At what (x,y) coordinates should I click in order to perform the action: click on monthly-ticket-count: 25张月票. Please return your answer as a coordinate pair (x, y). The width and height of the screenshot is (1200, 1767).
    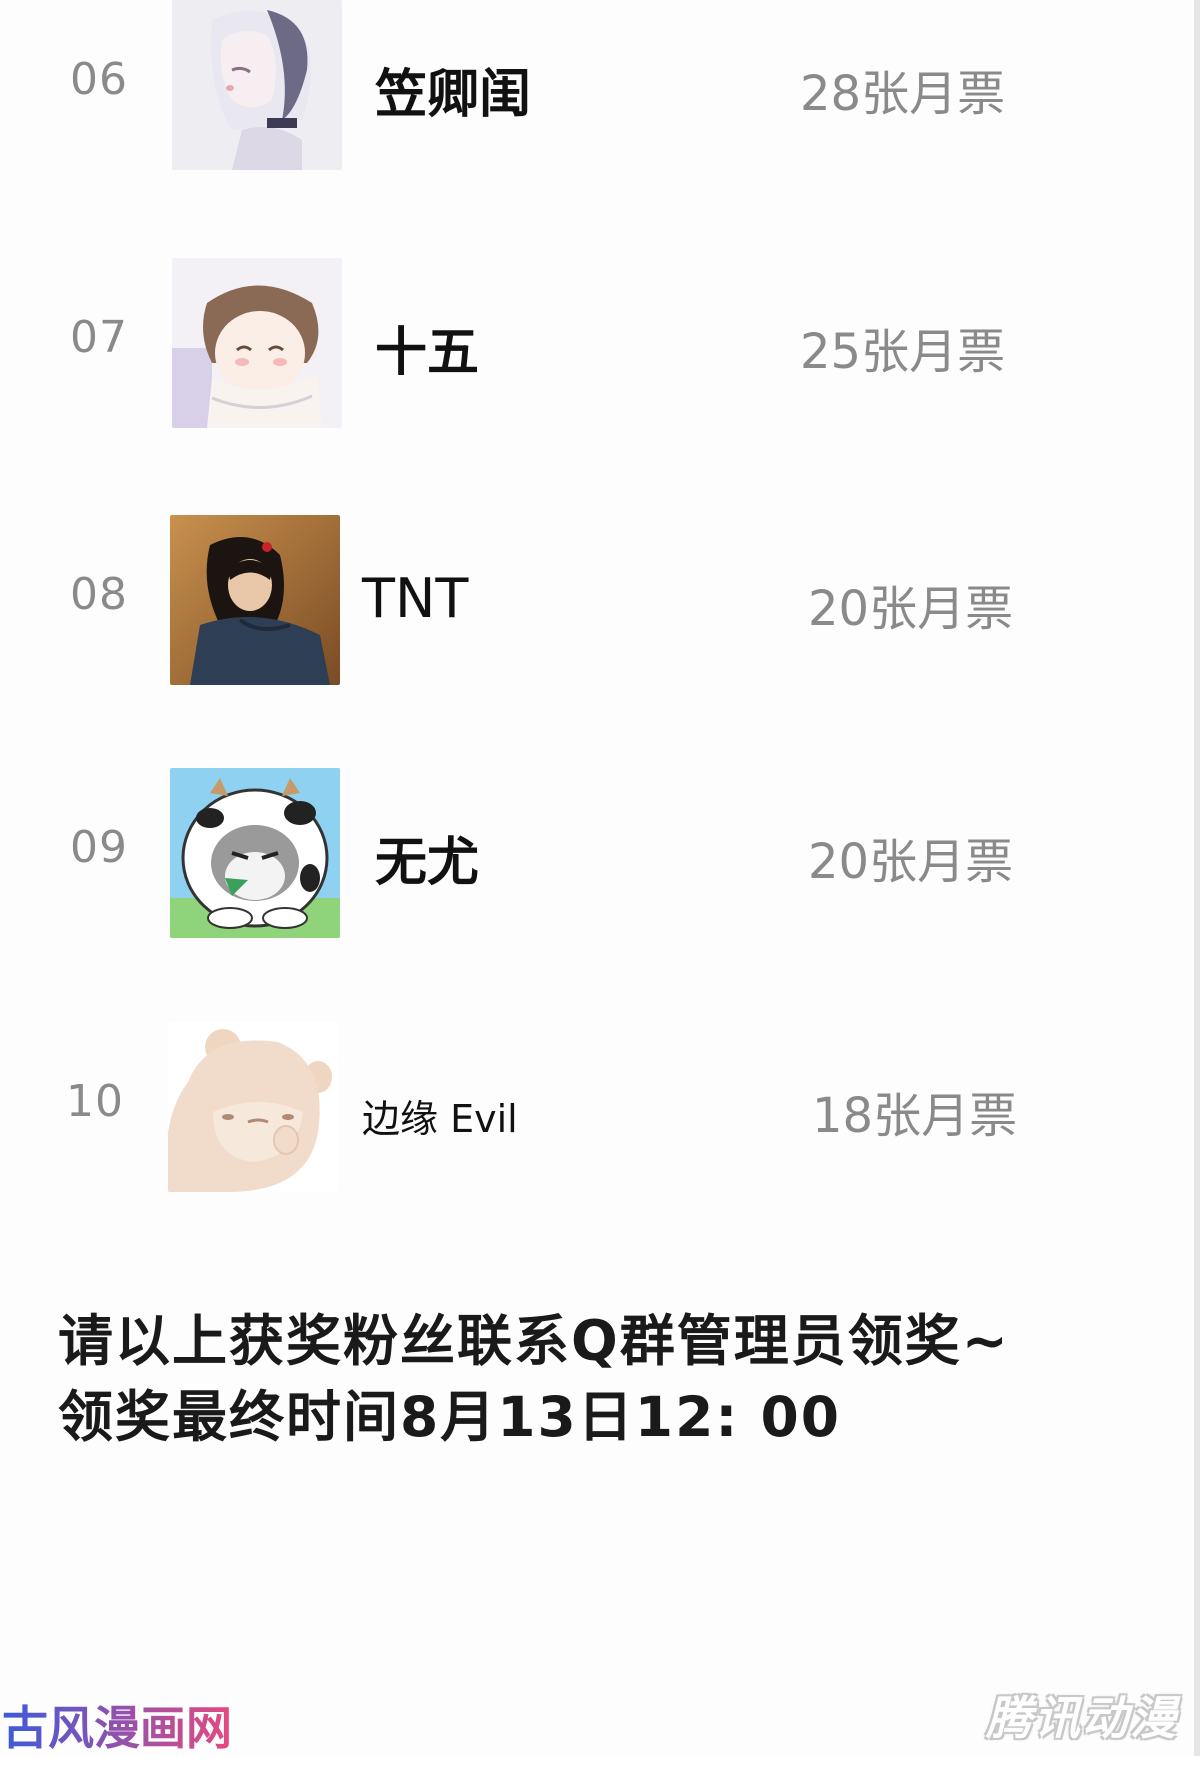
    Looking at the image, I should click on (903, 352).